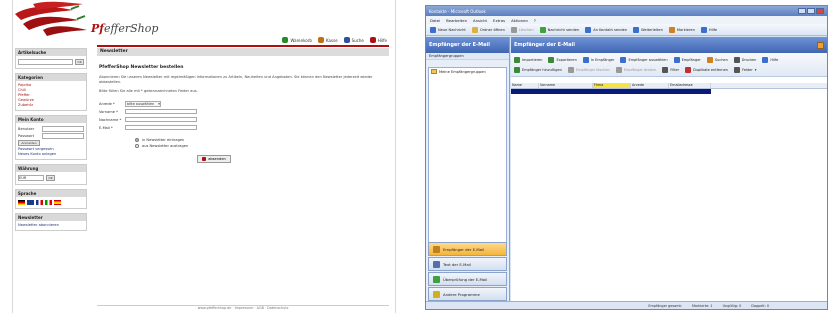 The height and width of the screenshot is (313, 828). I want to click on add-icon, so click(517, 69).